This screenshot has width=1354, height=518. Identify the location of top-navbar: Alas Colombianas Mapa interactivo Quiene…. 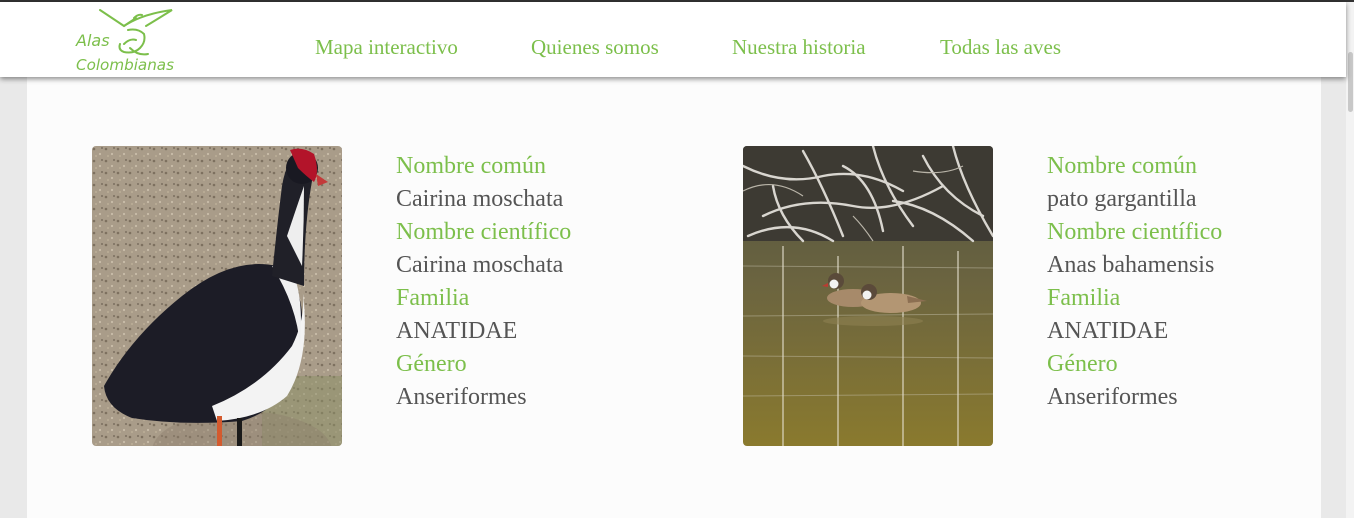
(673, 39).